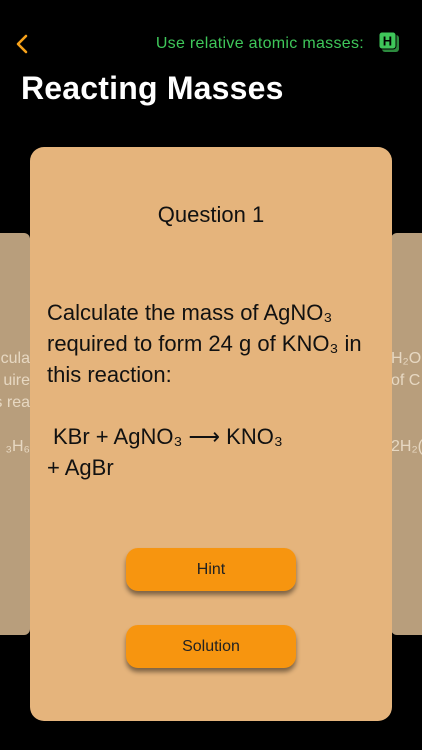  What do you see at coordinates (15, 434) in the screenshot?
I see `previous-question-card: cula uire s rea ₃H₆` at bounding box center [15, 434].